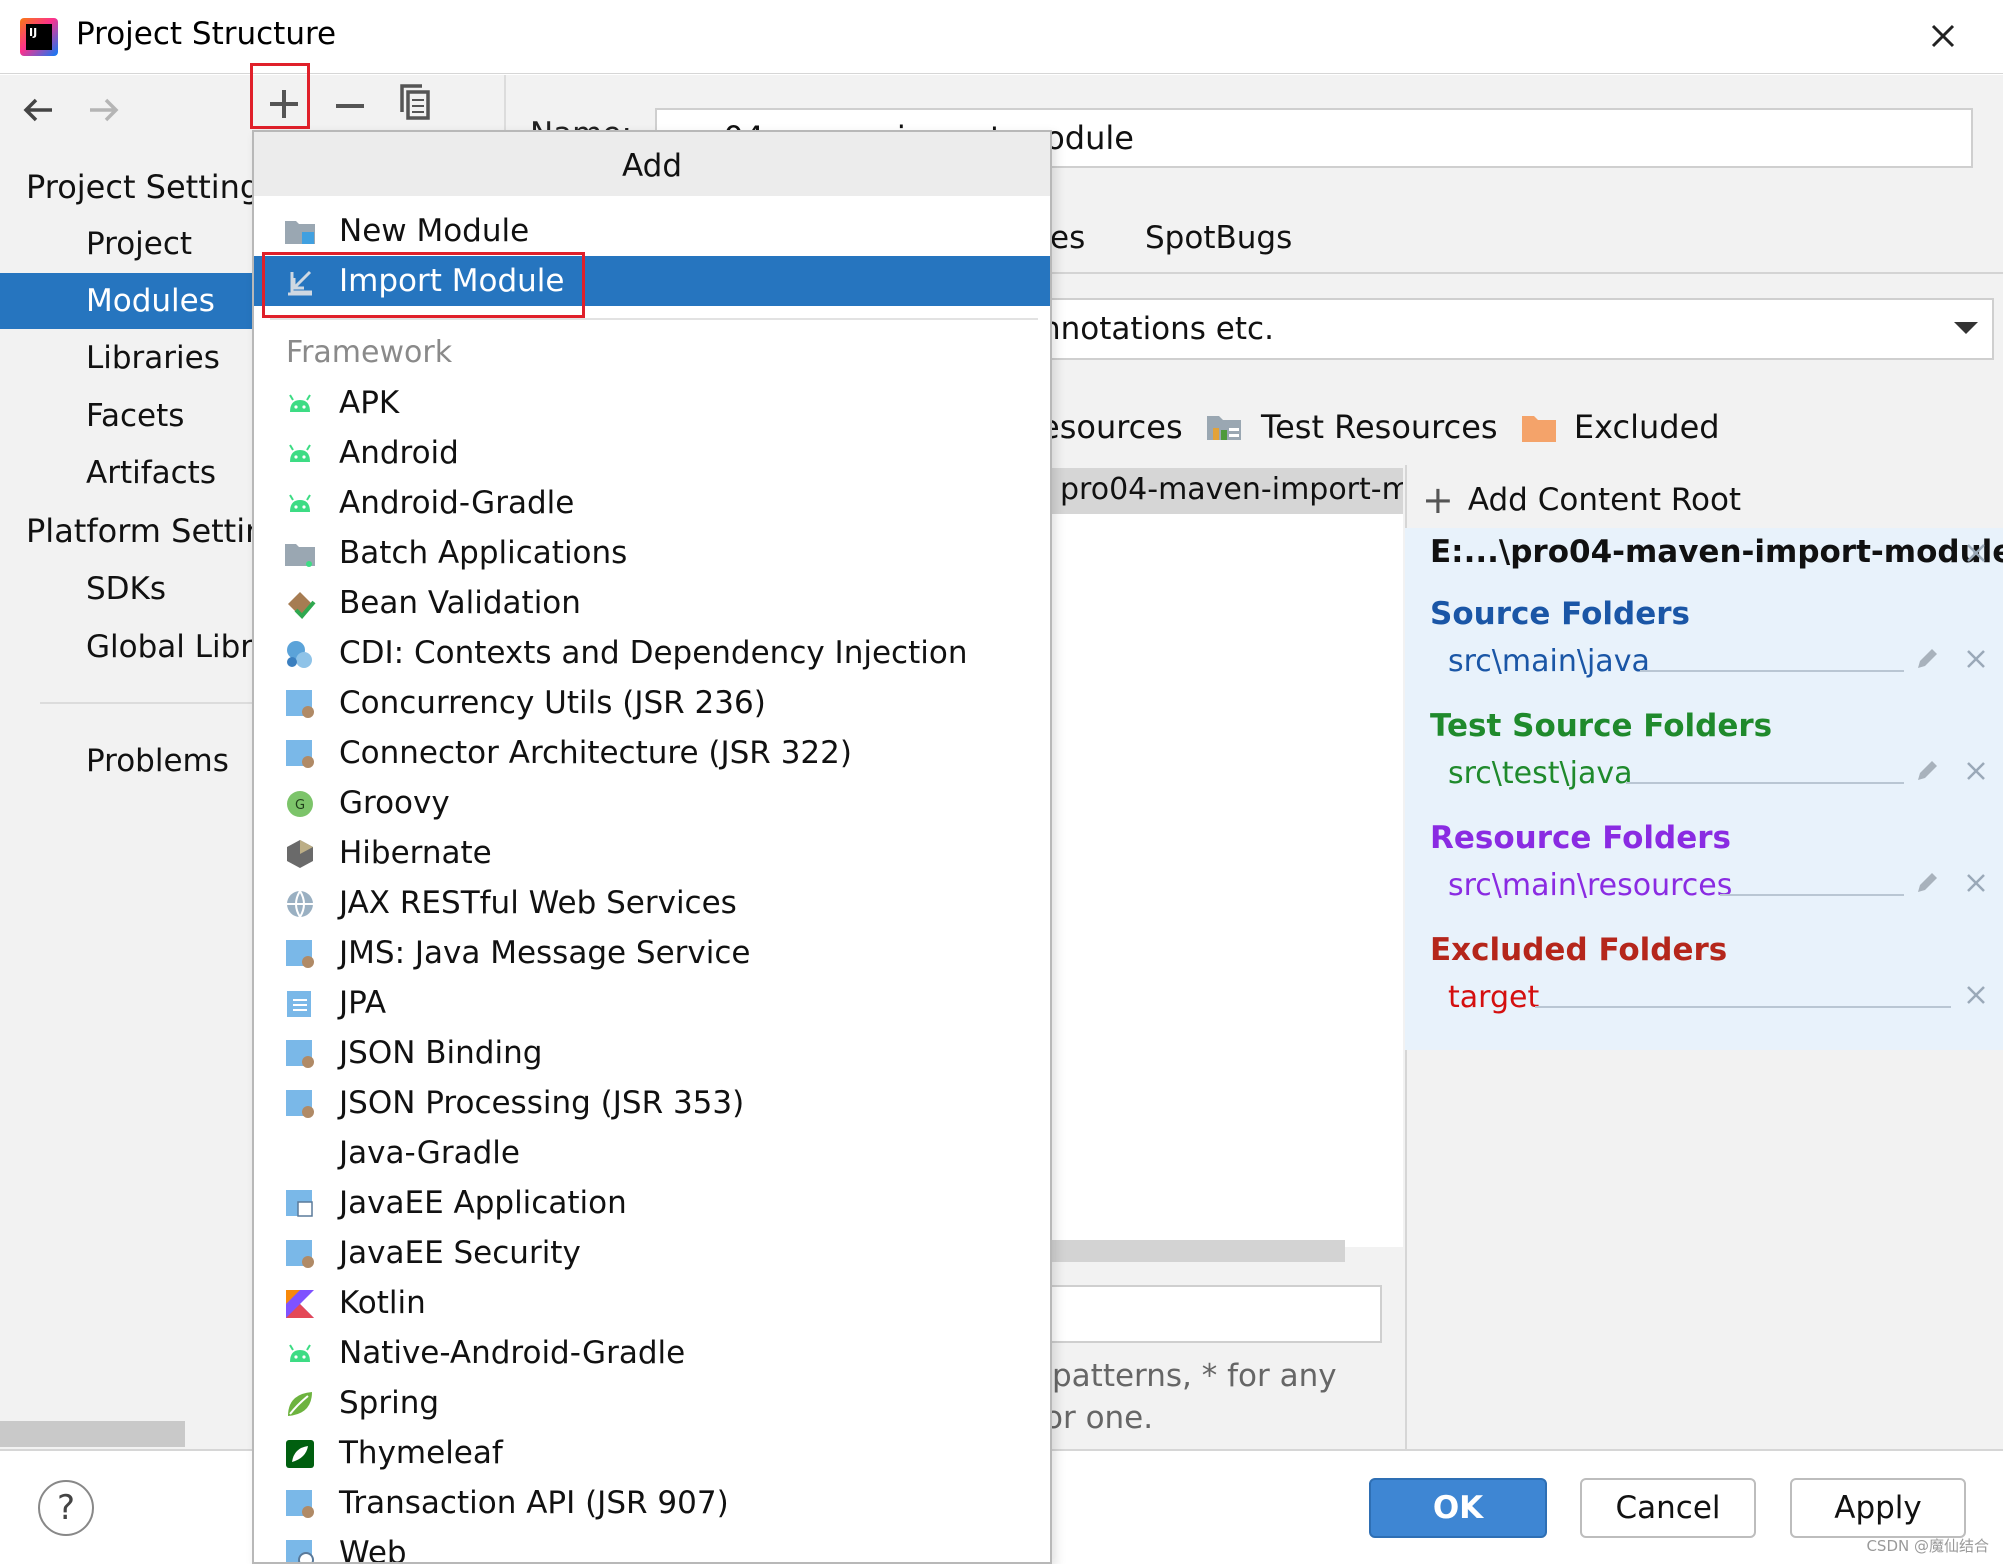 The width and height of the screenshot is (2003, 1564). What do you see at coordinates (652, 1403) in the screenshot?
I see `menu-item-spring: Spring` at bounding box center [652, 1403].